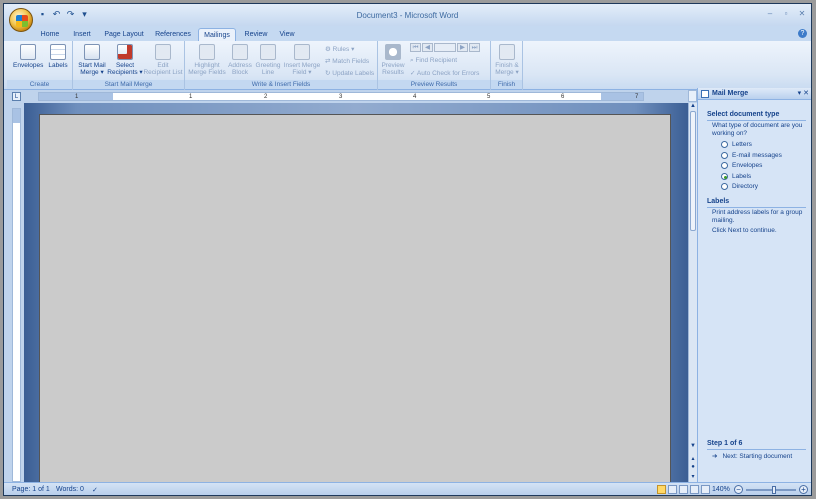  I want to click on record-number-field, so click(445, 47).